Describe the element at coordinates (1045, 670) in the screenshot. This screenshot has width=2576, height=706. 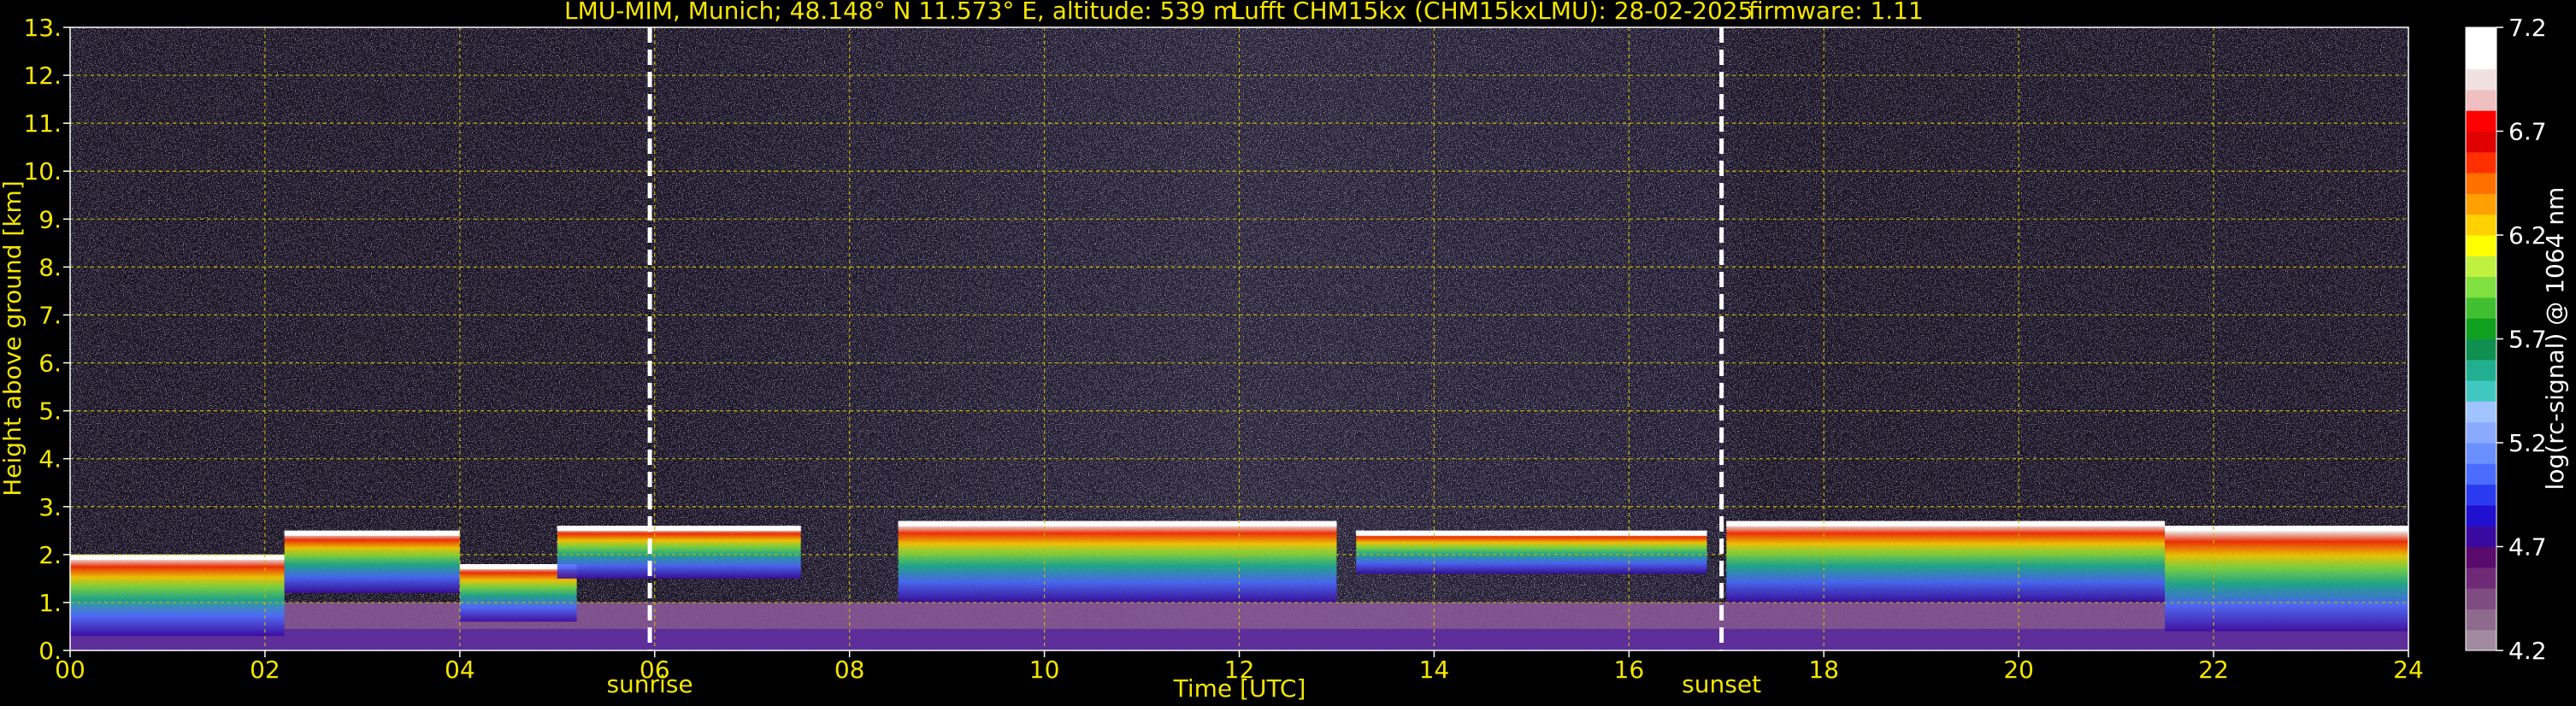
I see `x-tick-label: 10` at that location.